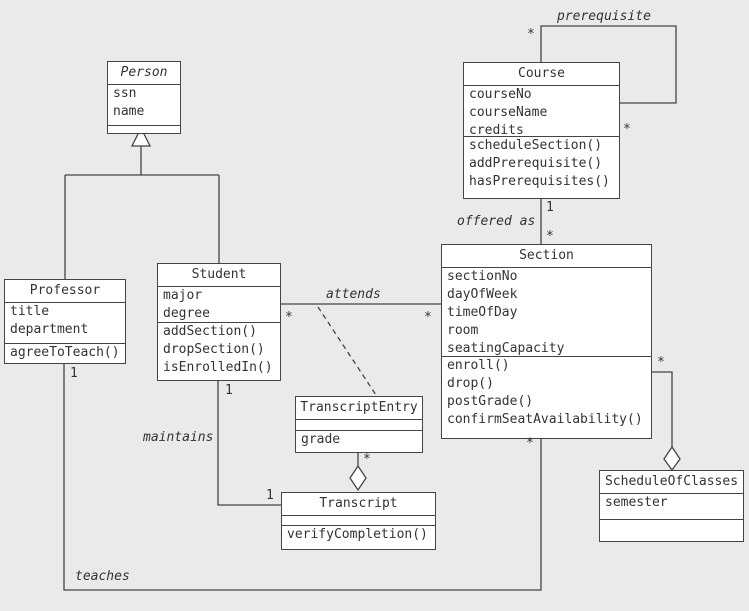  I want to click on class-transcript: Transcript verifyCompletion(), so click(358, 521).